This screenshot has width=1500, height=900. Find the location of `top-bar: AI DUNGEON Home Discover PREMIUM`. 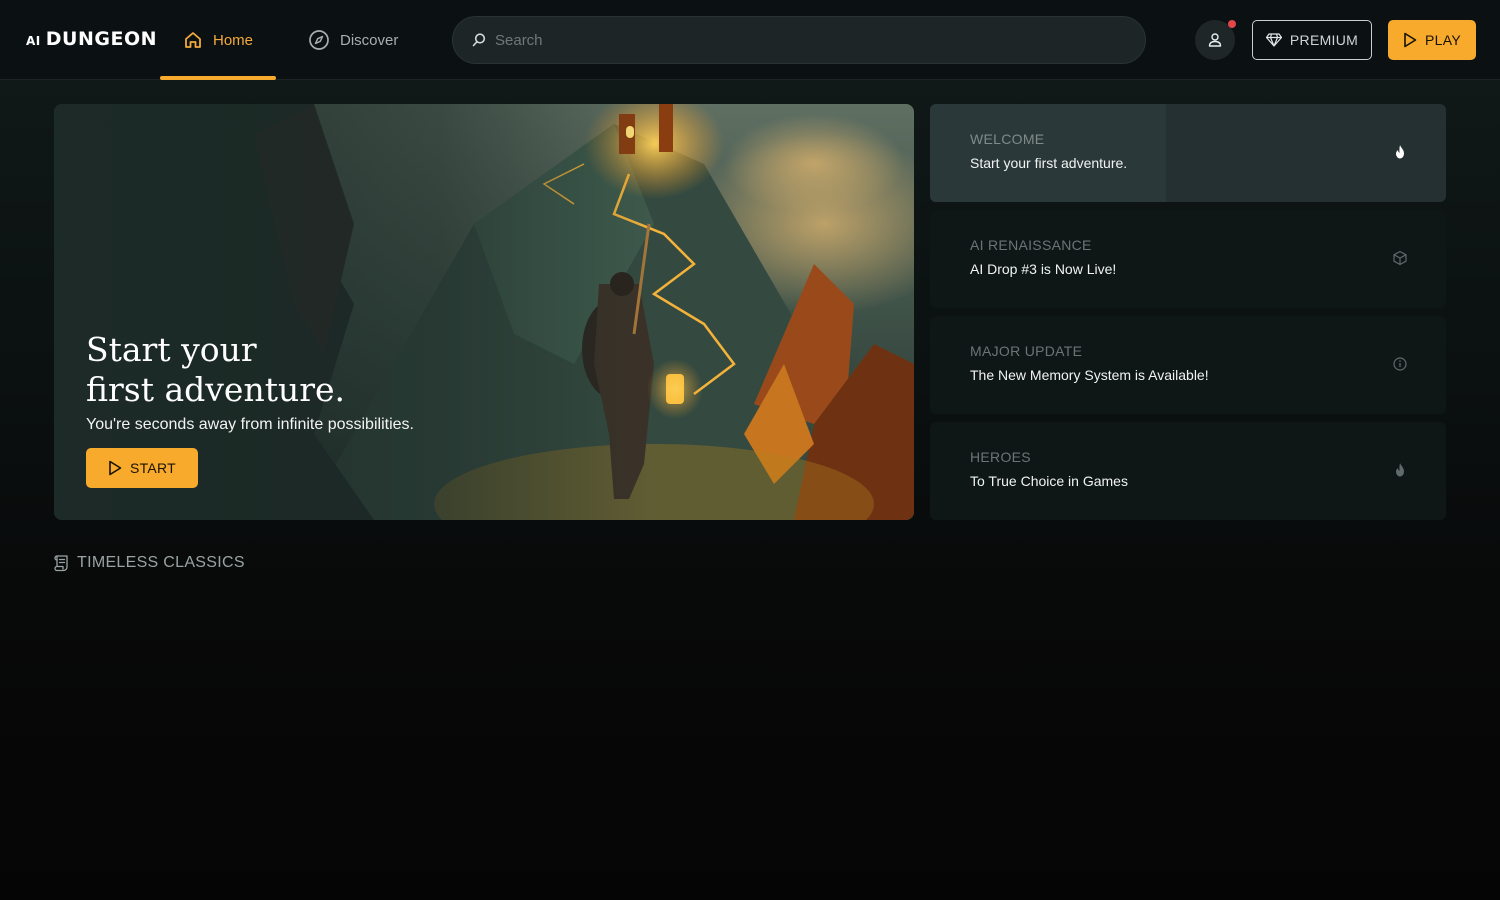

top-bar: AI DUNGEON Home Discover PREMIUM is located at coordinates (750, 40).